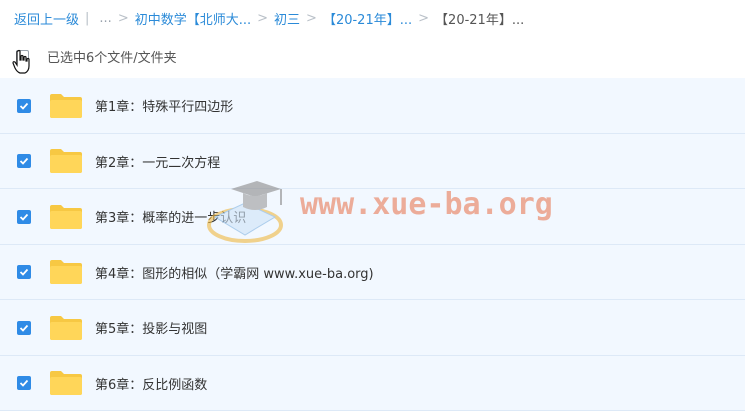 The image size is (745, 418). Describe the element at coordinates (372, 106) in the screenshot. I see `list-item: 第1章：特殊平行四边形` at that location.